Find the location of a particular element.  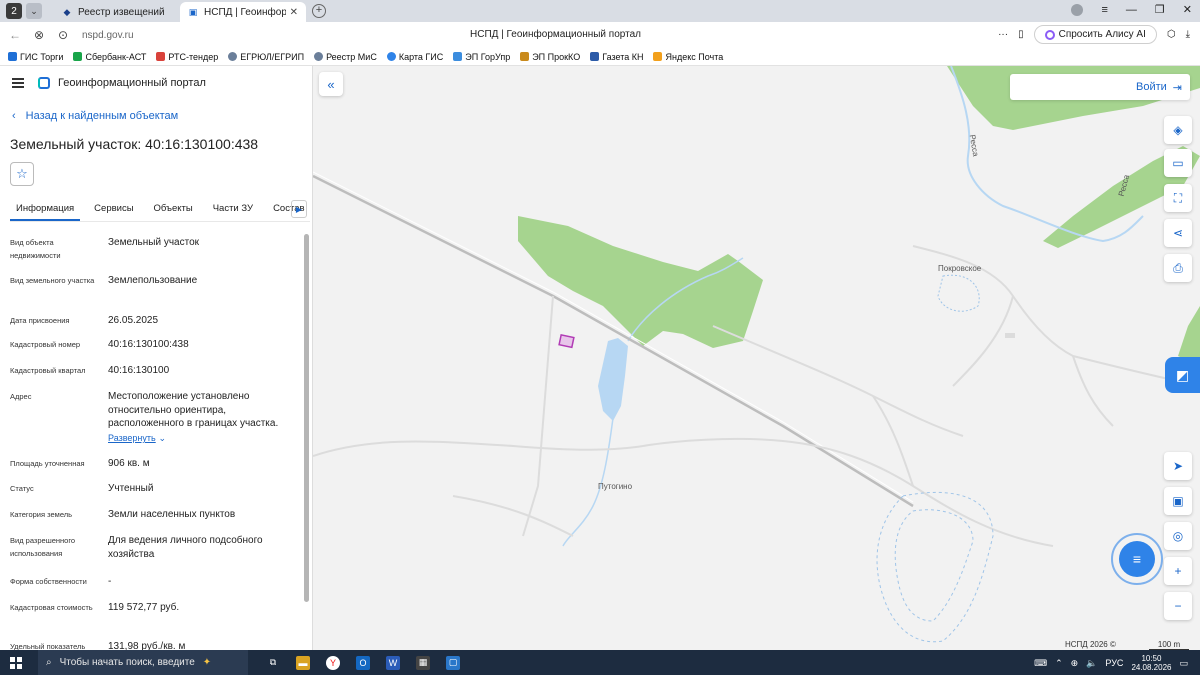

attribute-value: Земельный участок is located at coordinates (154, 242).